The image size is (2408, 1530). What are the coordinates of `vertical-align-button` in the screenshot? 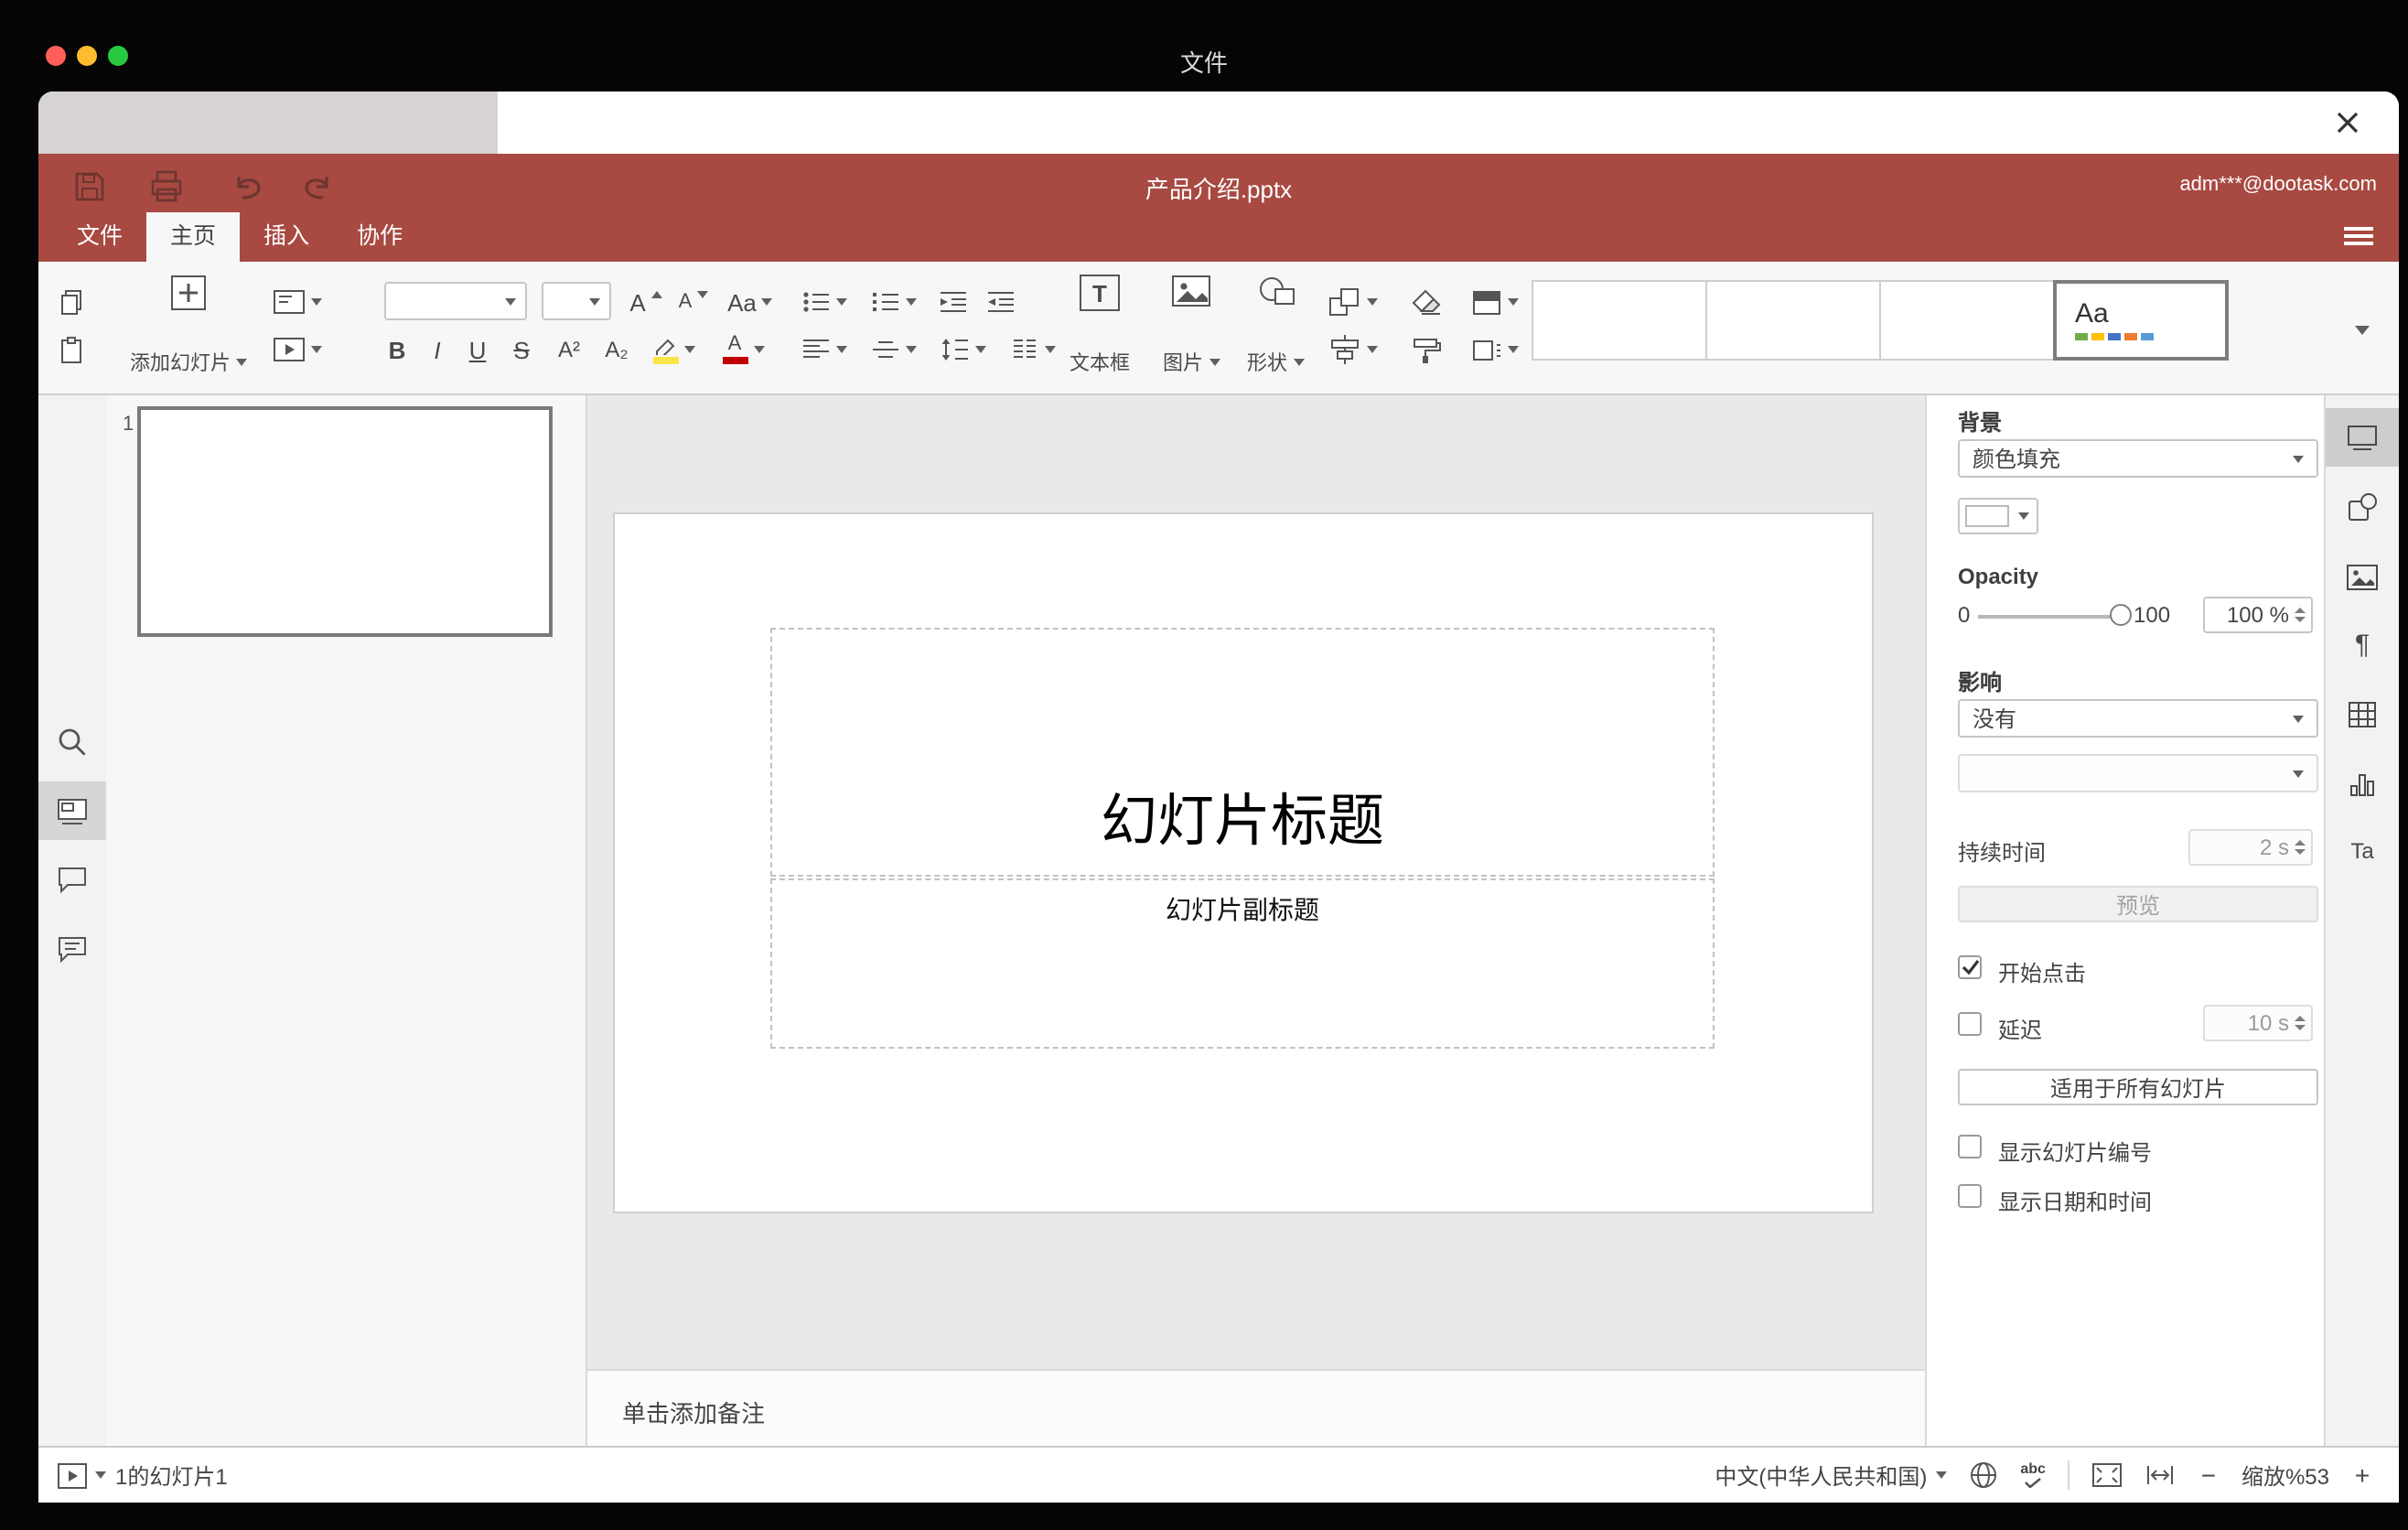 It's located at (893, 349).